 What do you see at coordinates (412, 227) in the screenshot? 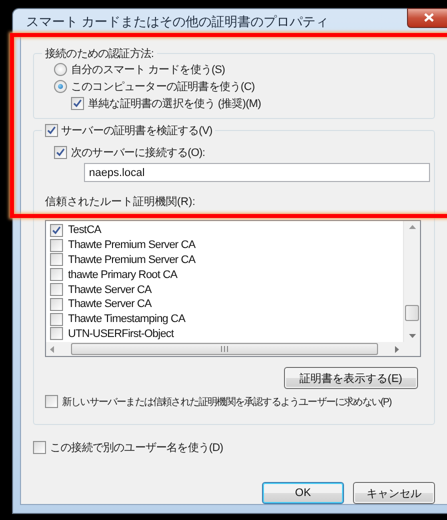
I see `scroll-up-icon` at bounding box center [412, 227].